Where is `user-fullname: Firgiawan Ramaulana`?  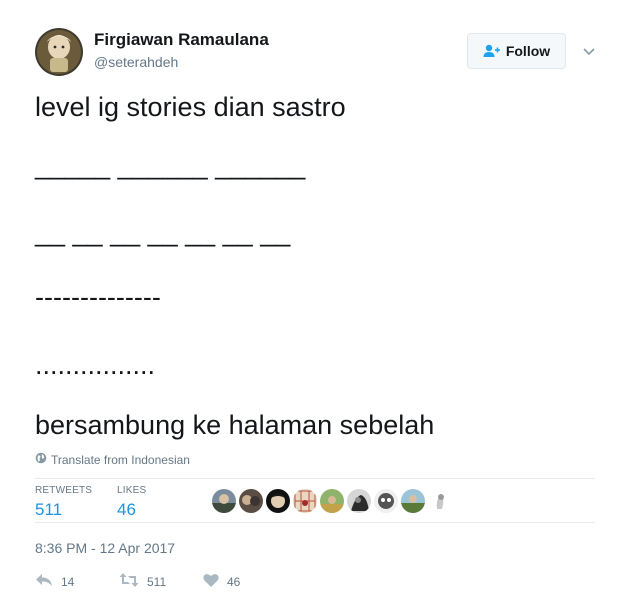
user-fullname: Firgiawan Ramaulana is located at coordinates (181, 40).